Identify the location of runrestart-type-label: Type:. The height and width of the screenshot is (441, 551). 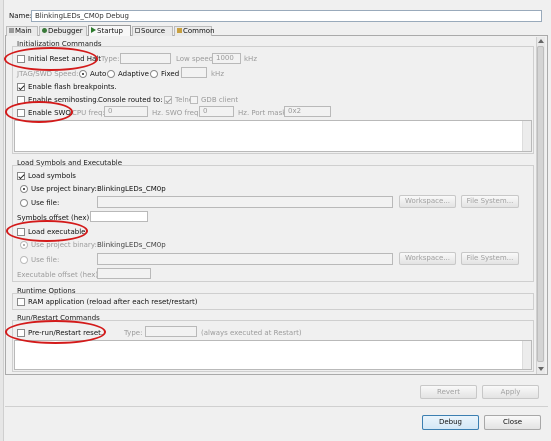
(133, 333).